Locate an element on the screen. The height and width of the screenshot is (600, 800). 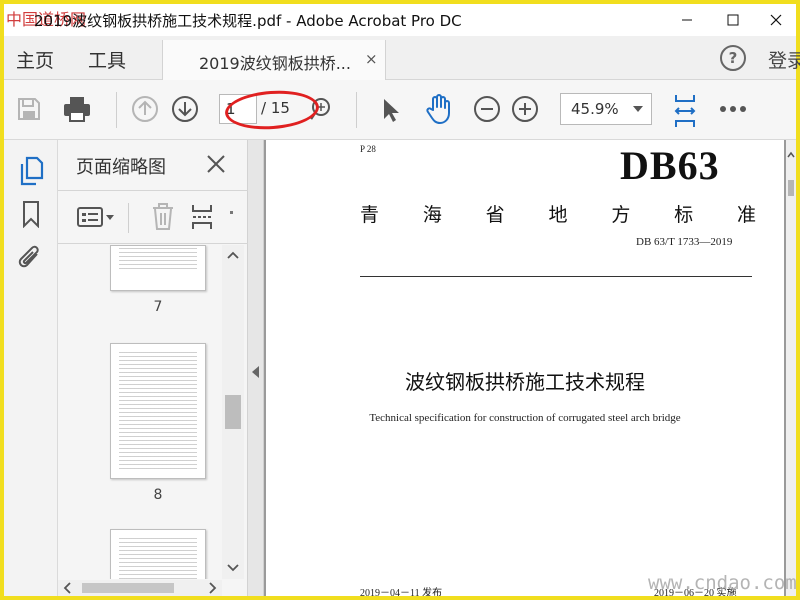
site-watermark: www.cndao.com is located at coordinates (722, 583).